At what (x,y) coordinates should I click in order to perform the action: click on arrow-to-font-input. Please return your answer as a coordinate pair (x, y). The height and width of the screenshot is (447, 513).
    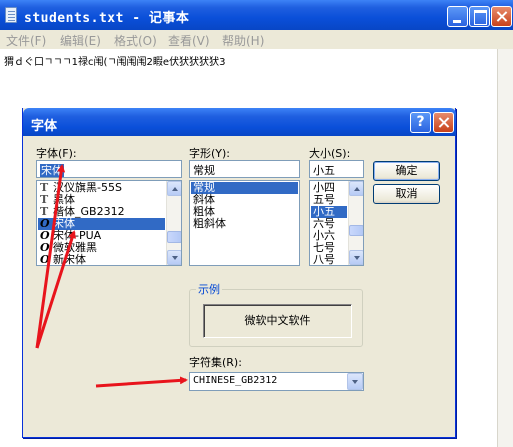
    Looking at the image, I should click on (50, 256).